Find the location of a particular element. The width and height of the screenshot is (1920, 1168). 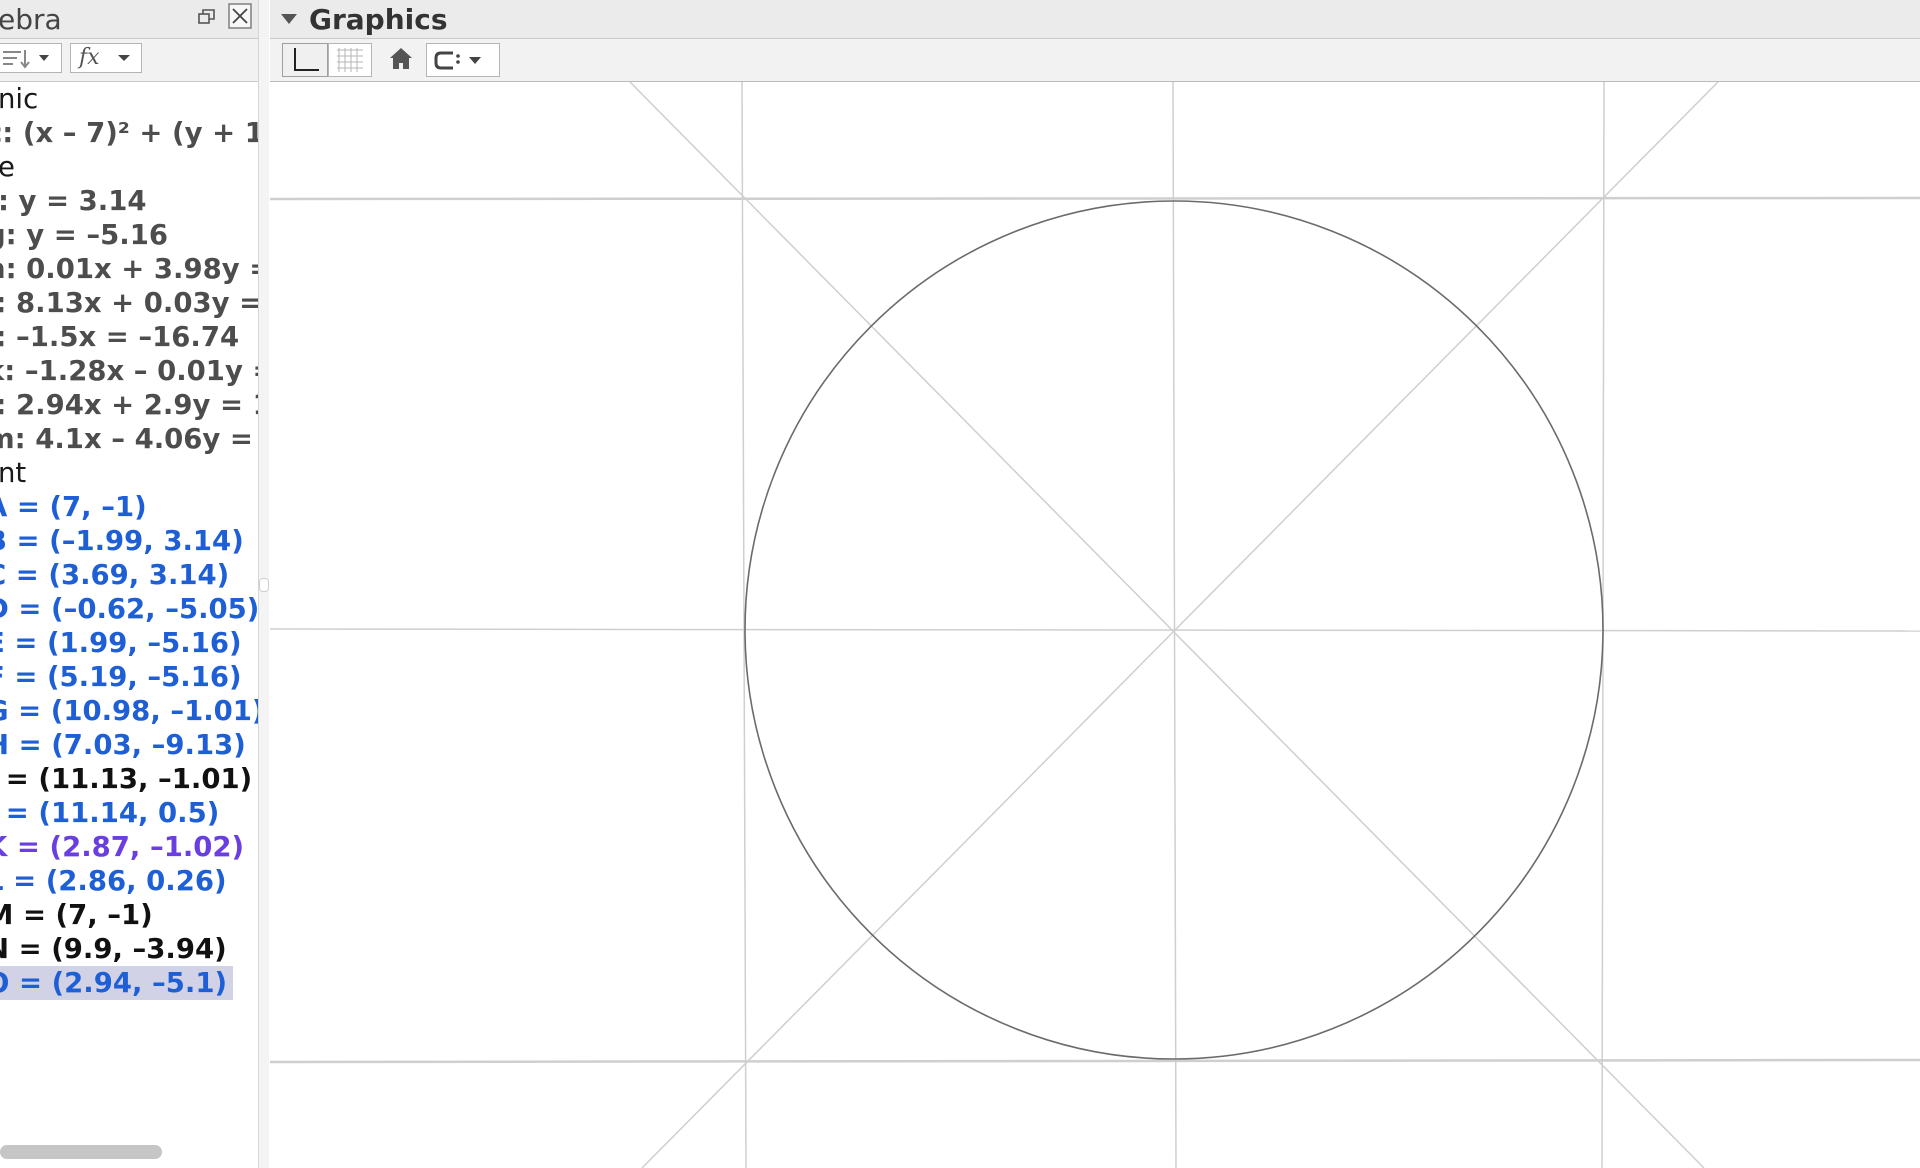

row-conic-c: c: (x – 7)² + (y + 1)² is located at coordinates (129, 133).